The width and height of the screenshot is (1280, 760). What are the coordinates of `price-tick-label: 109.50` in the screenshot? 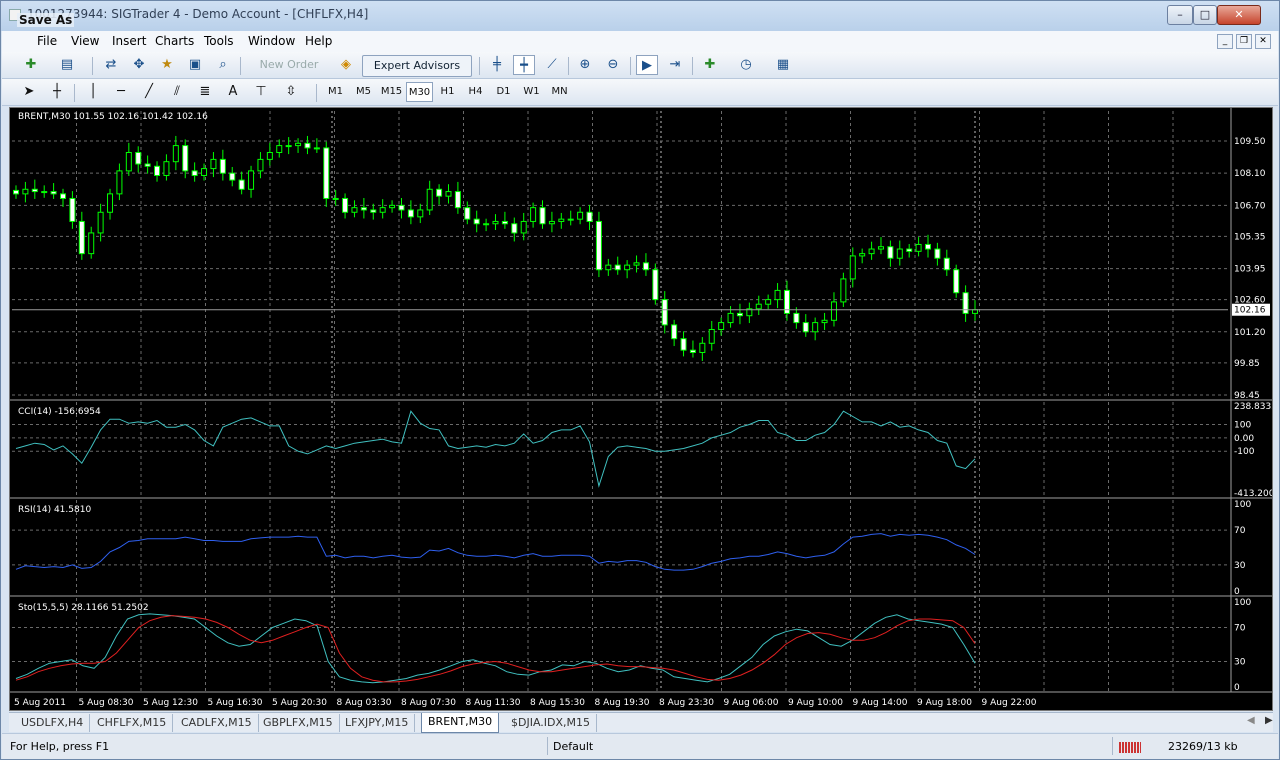 It's located at (1250, 142).